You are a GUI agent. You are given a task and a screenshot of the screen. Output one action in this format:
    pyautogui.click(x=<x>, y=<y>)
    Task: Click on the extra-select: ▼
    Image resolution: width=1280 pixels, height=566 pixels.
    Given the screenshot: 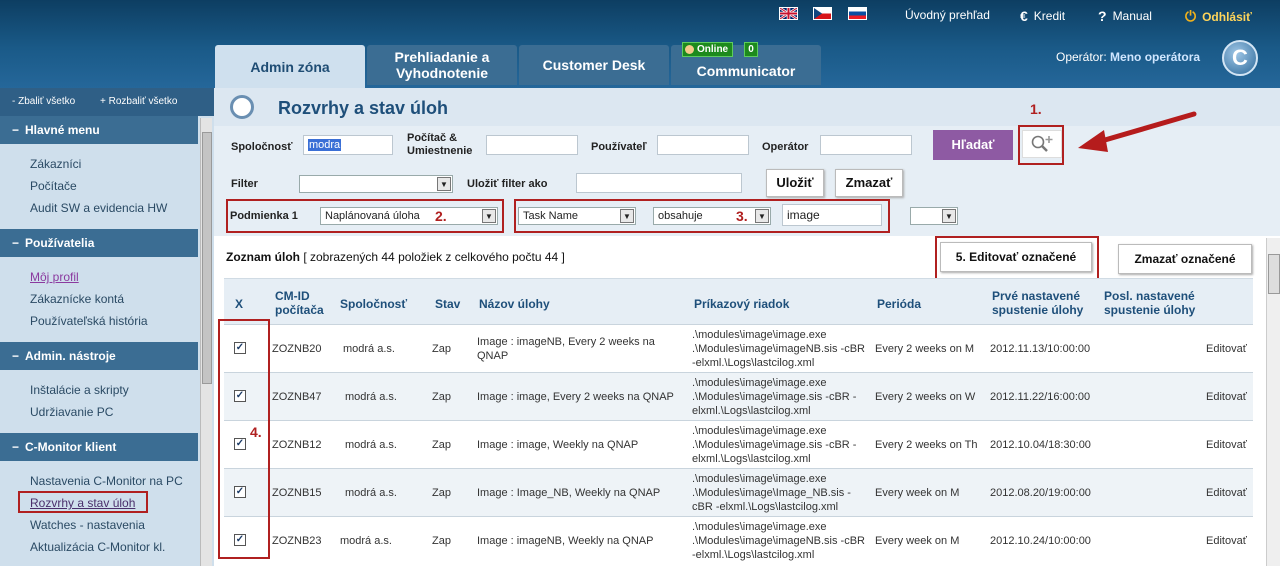 What is the action you would take?
    pyautogui.click(x=934, y=216)
    